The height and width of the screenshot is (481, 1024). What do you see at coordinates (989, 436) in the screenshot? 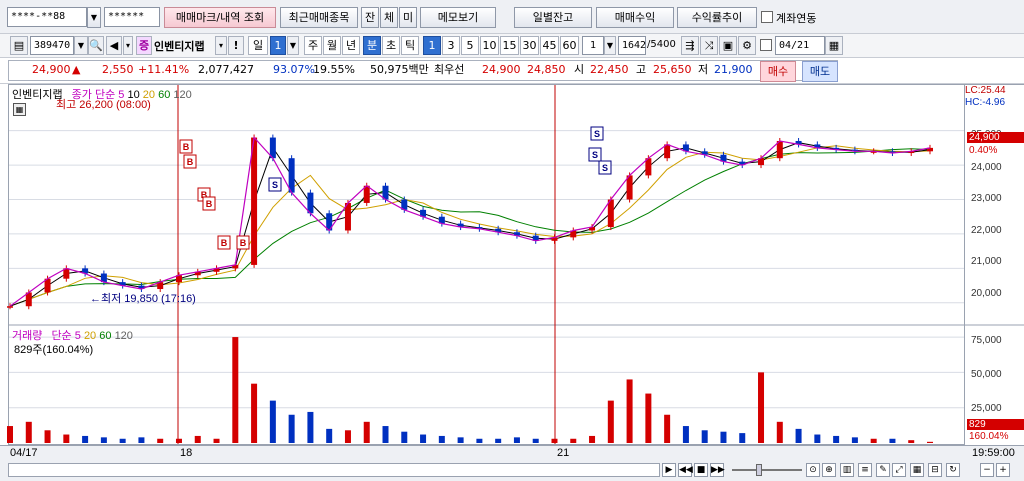
I see `last-volume-pct: 160.04%` at bounding box center [989, 436].